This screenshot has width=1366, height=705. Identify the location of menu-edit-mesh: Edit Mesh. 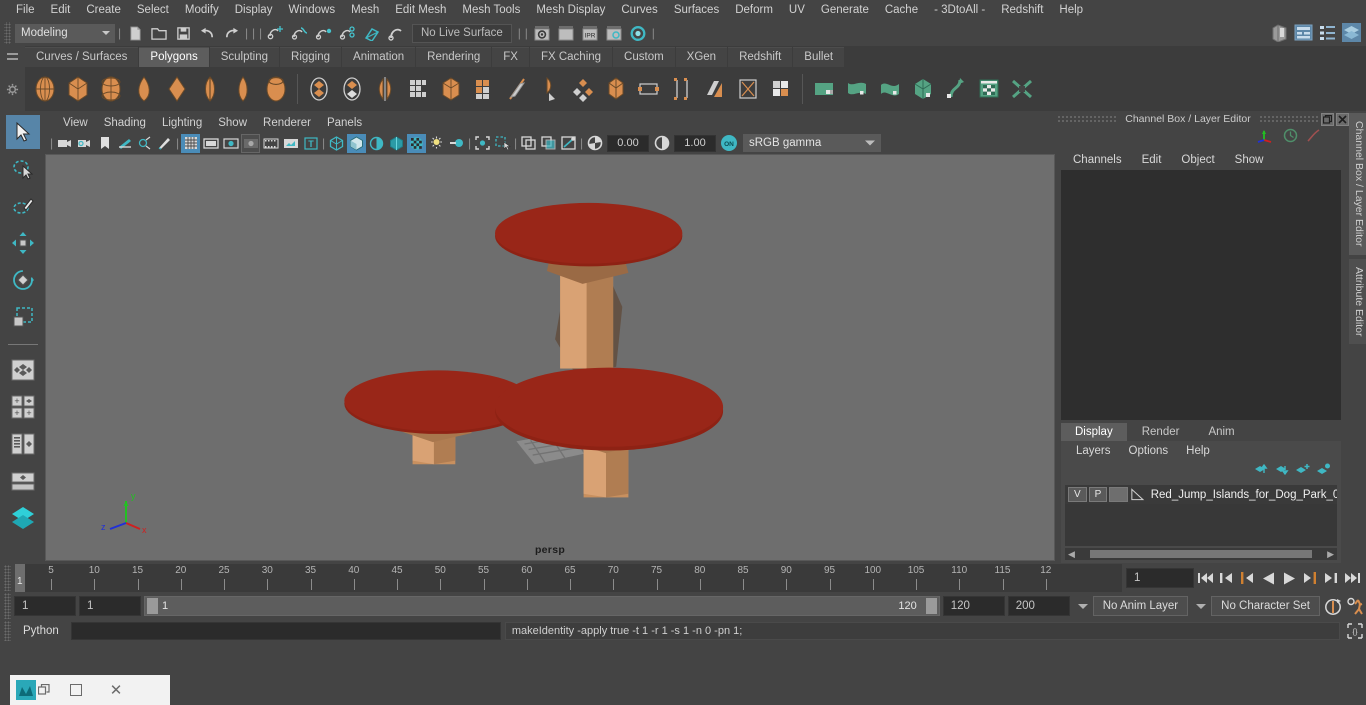
(420, 10).